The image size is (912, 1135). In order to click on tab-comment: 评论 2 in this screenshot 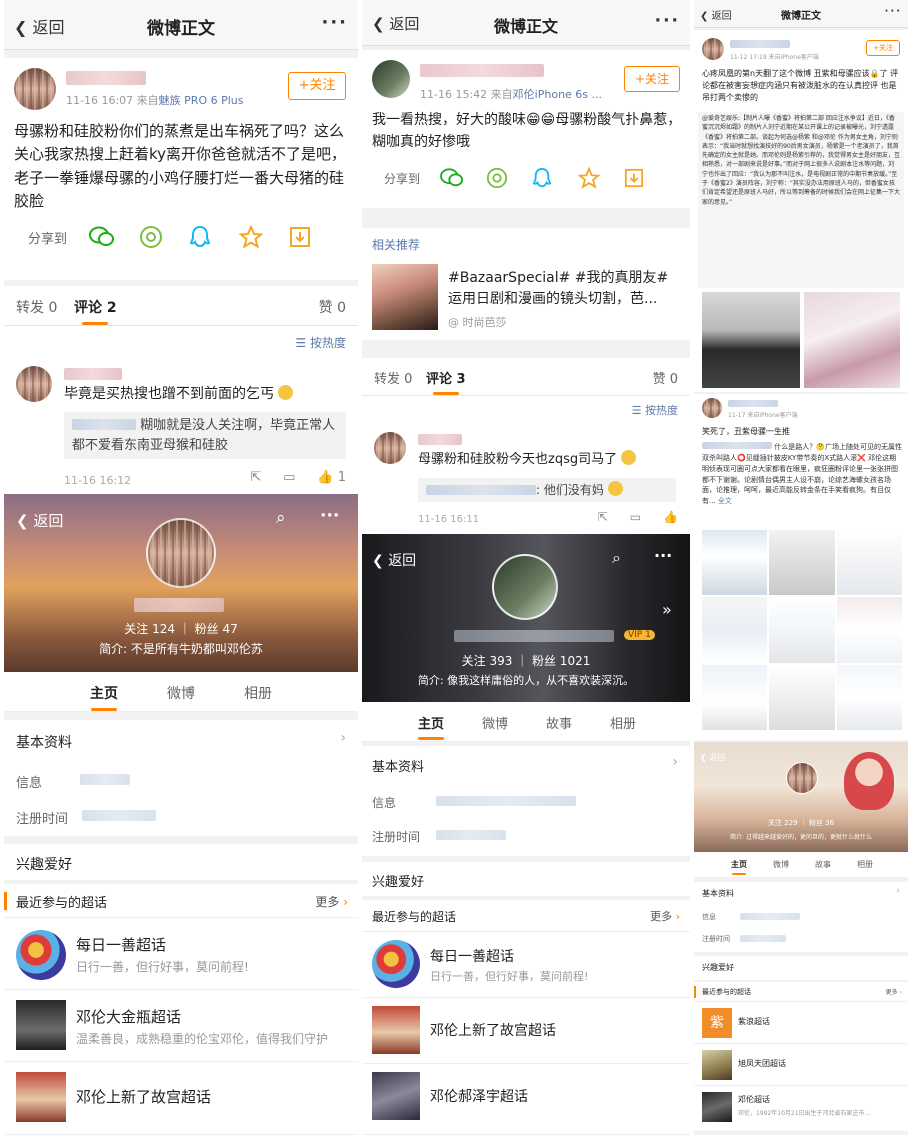, I will do `click(95, 311)`.